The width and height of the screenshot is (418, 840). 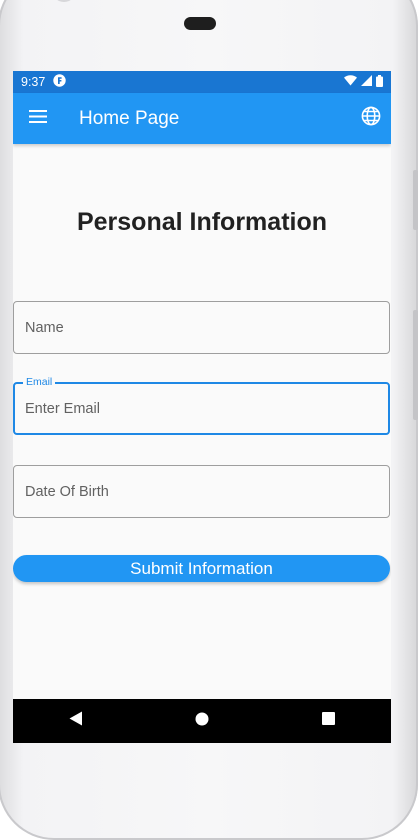 What do you see at coordinates (415, 200) in the screenshot?
I see `power-button` at bounding box center [415, 200].